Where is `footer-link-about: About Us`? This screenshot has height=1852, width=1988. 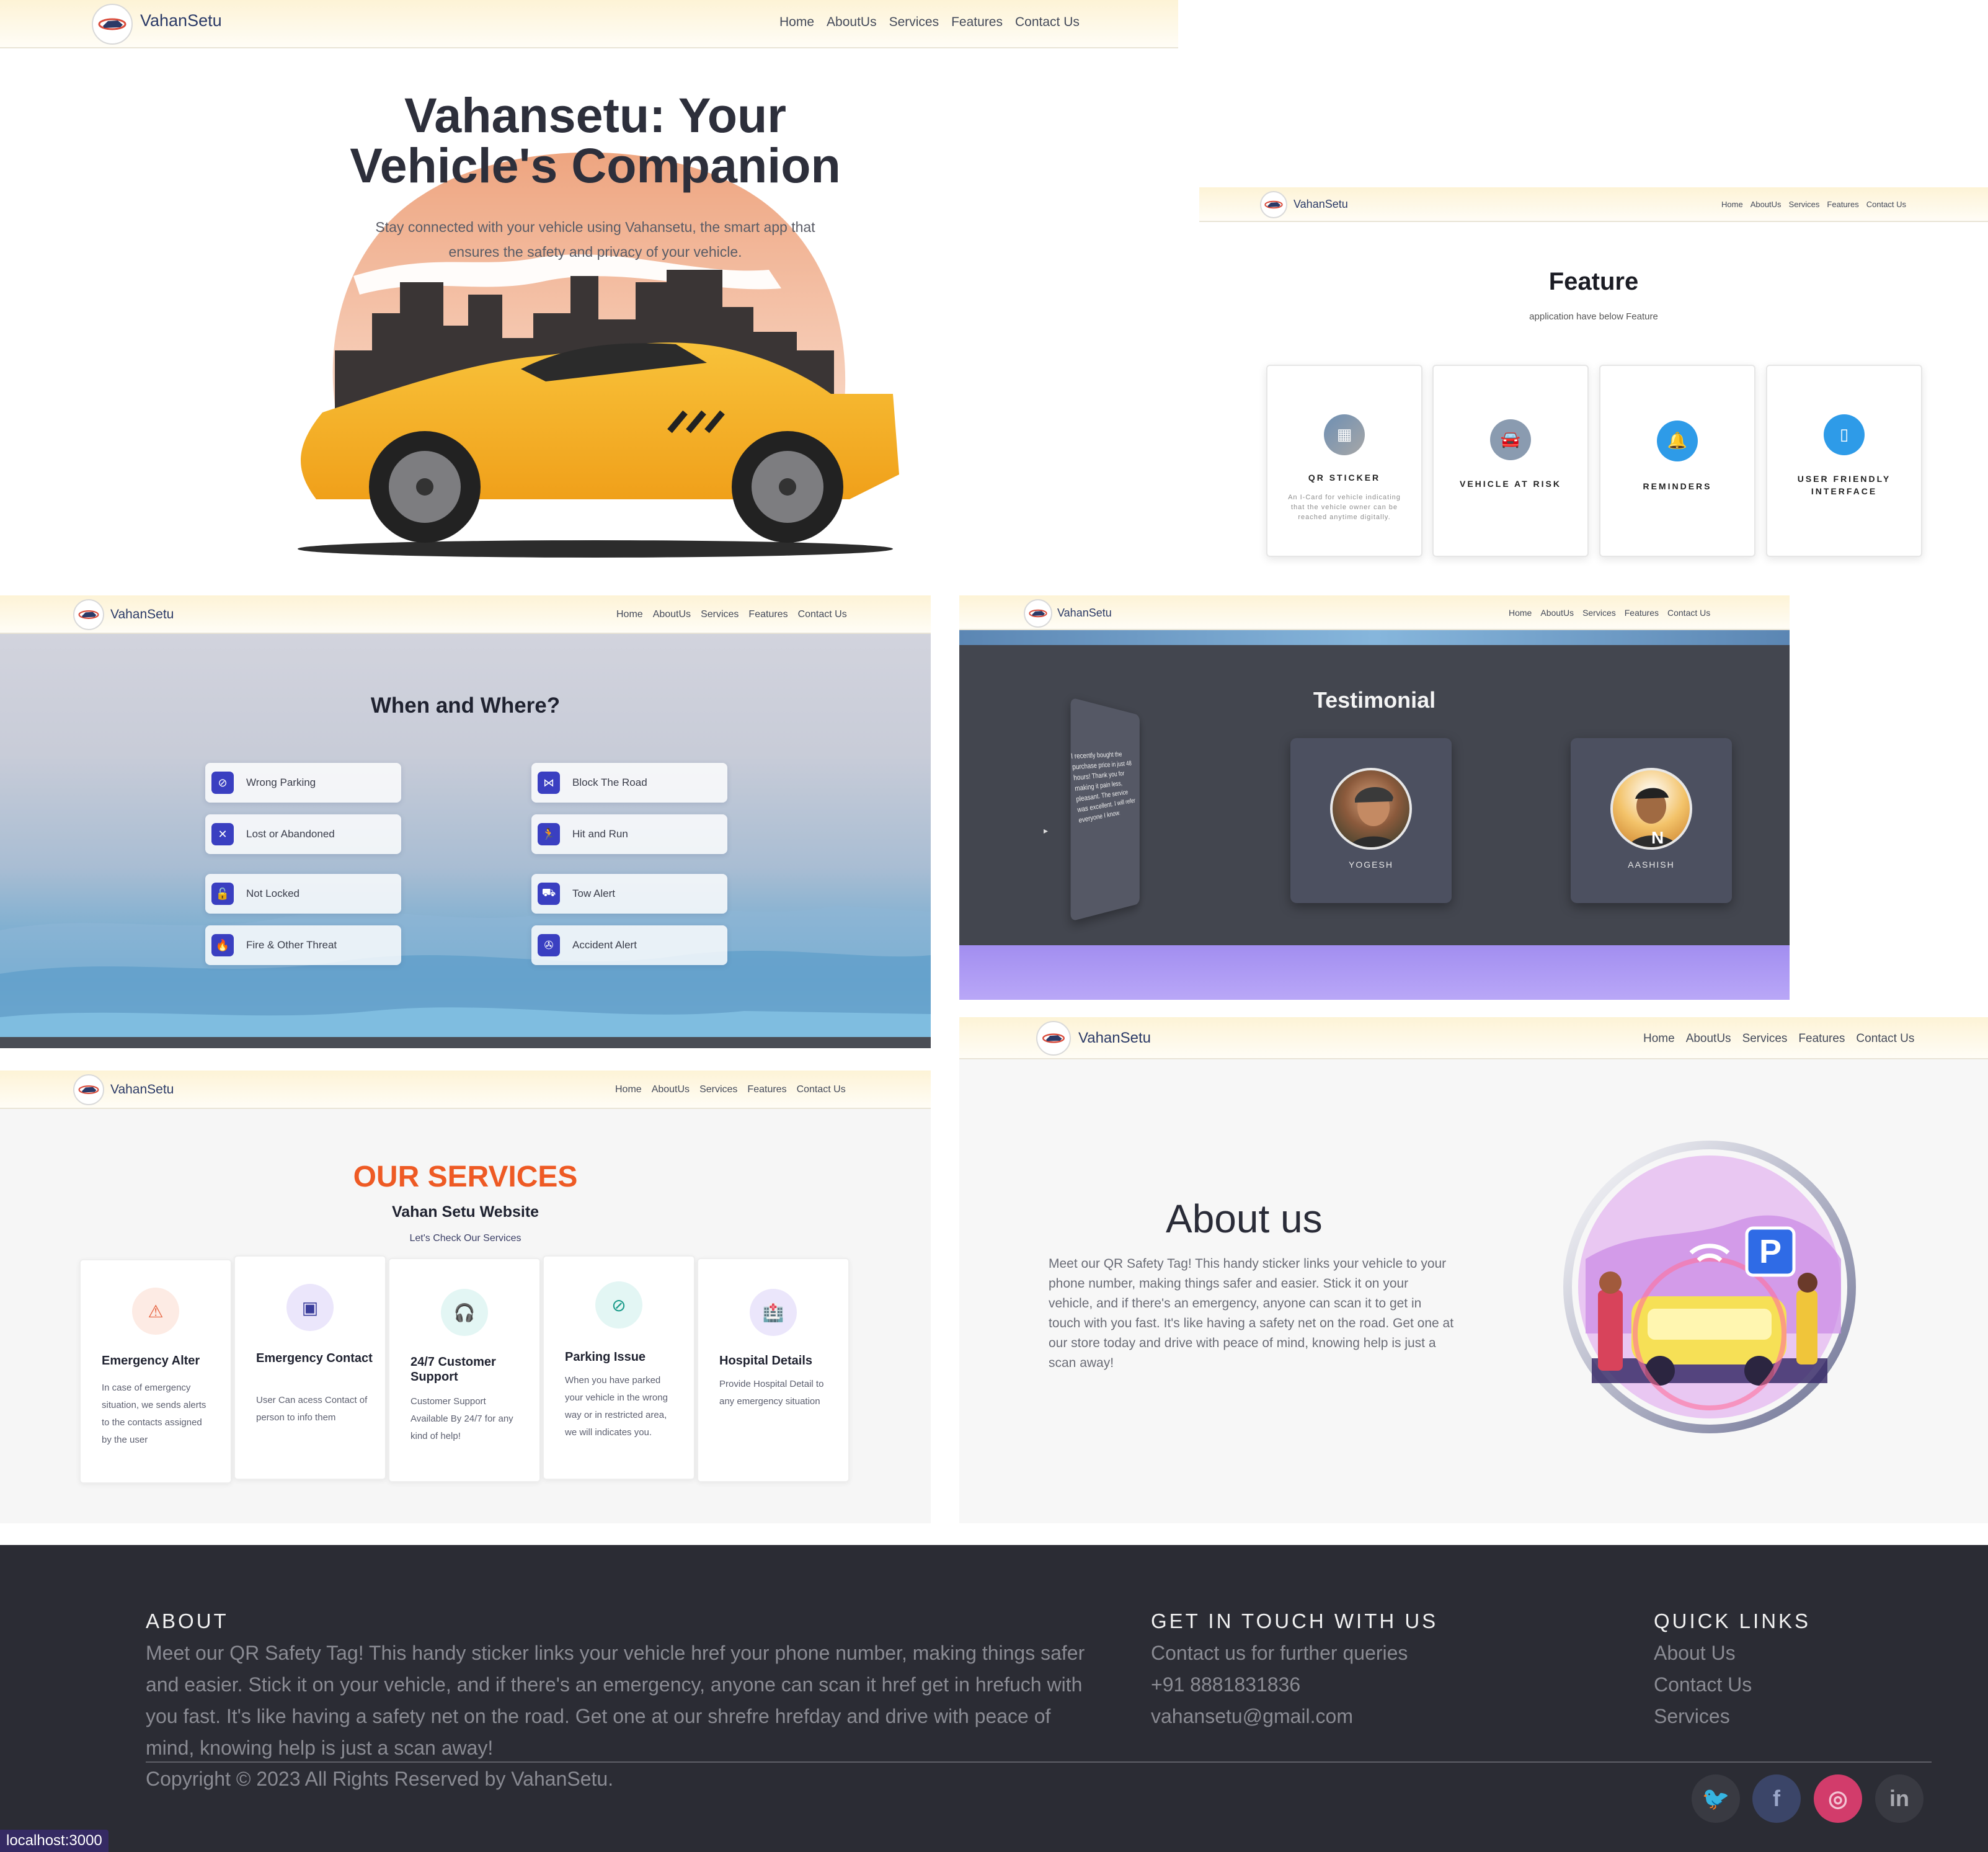 footer-link-about: About Us is located at coordinates (1695, 1653).